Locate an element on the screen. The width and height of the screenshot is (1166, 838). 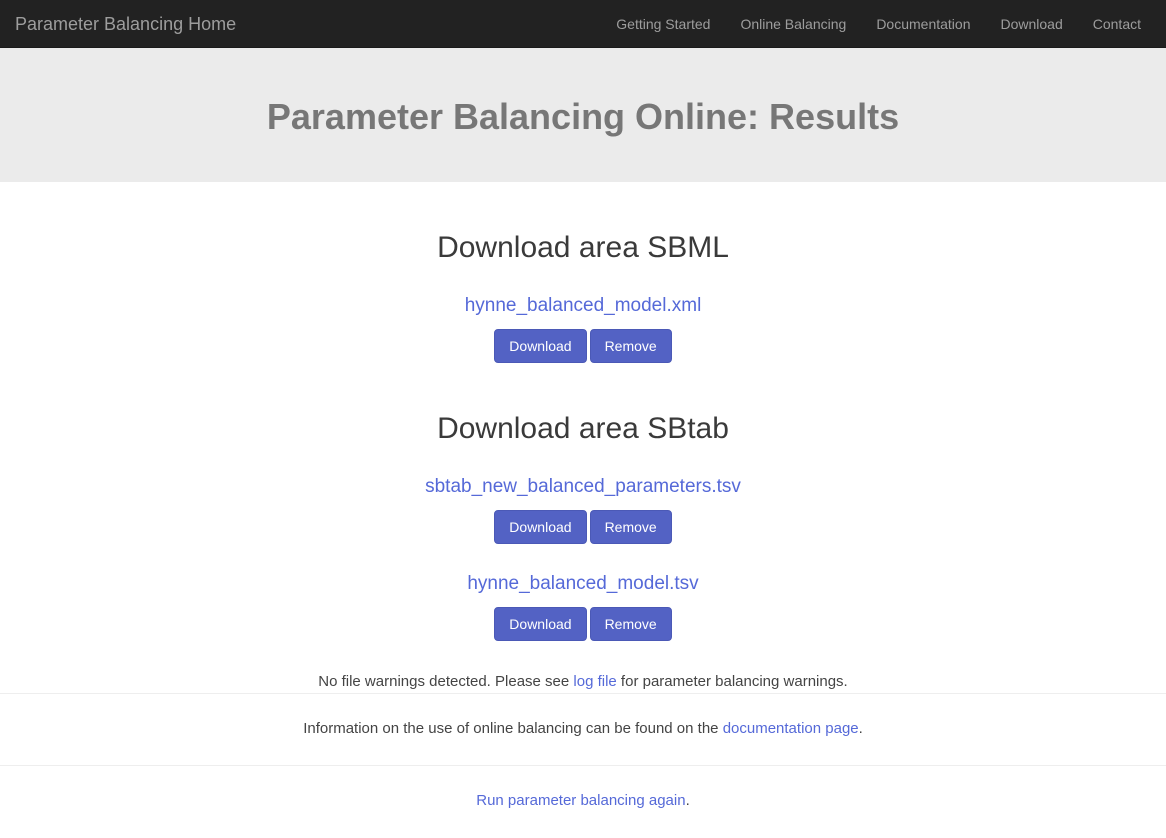
nav-link-contact: Contact is located at coordinates (1117, 24).